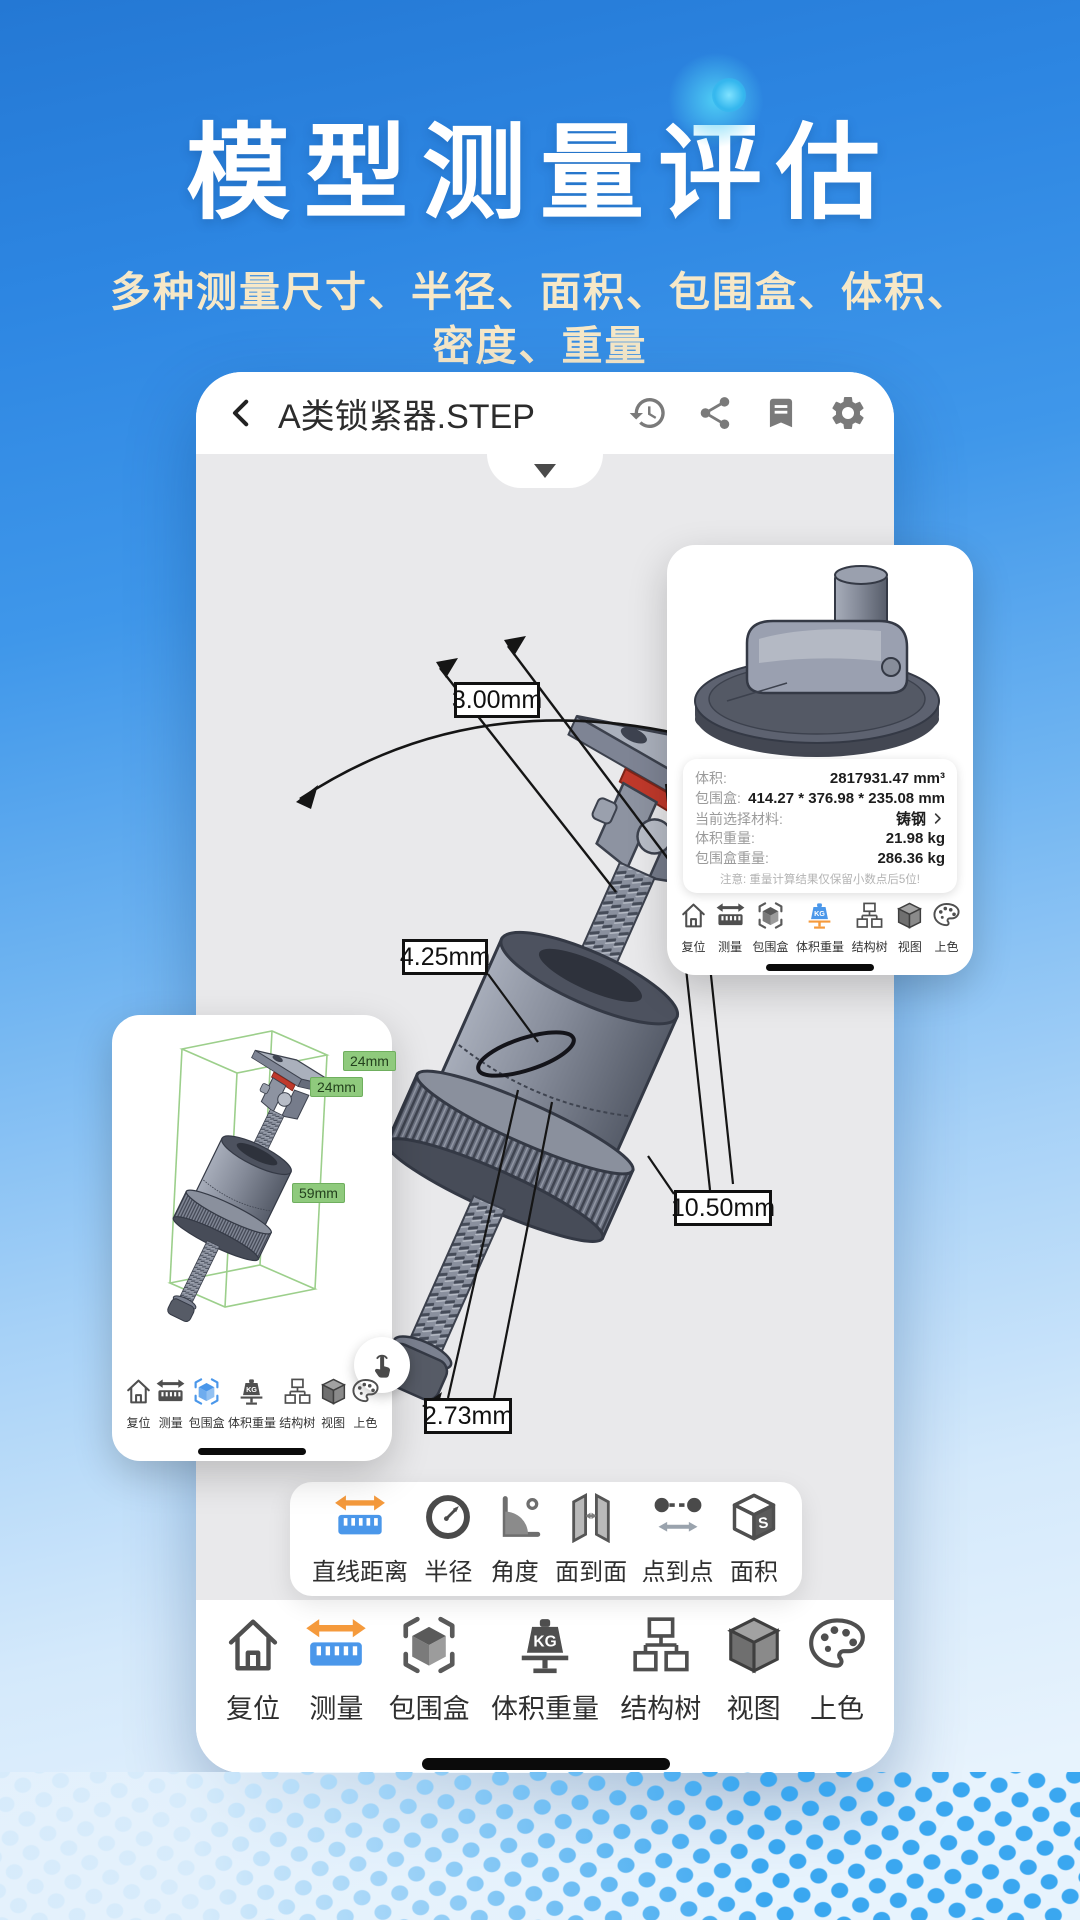 This screenshot has width=1080, height=1920. Describe the element at coordinates (382, 1365) in the screenshot. I see `touch-icon` at that location.